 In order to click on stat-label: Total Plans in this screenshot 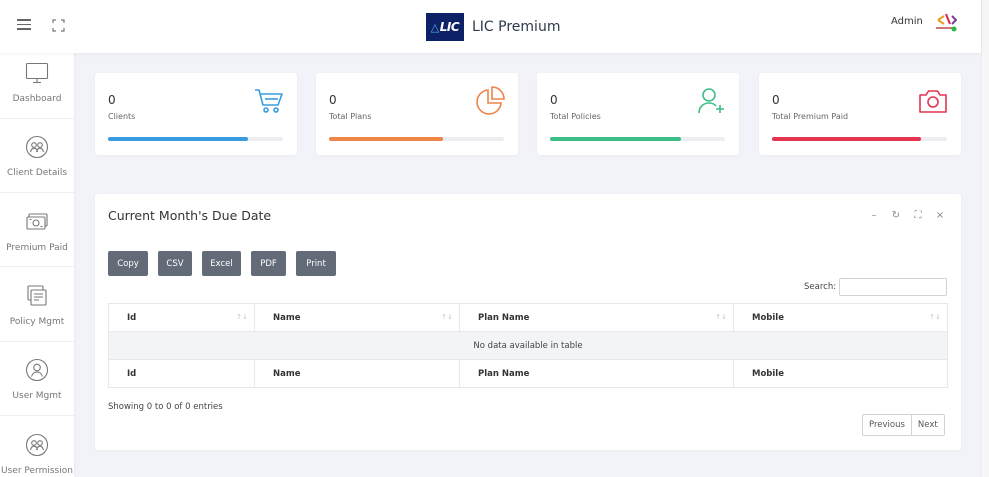, I will do `click(350, 116)`.